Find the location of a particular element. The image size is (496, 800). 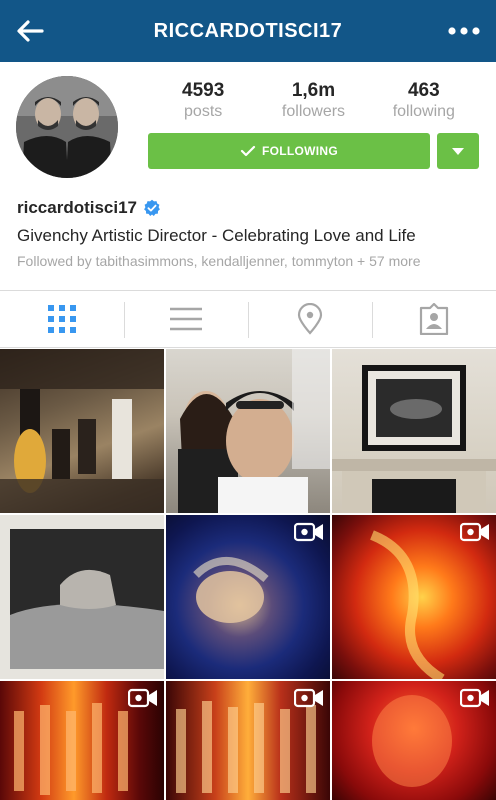

stat-following: 463 following is located at coordinates (424, 101).